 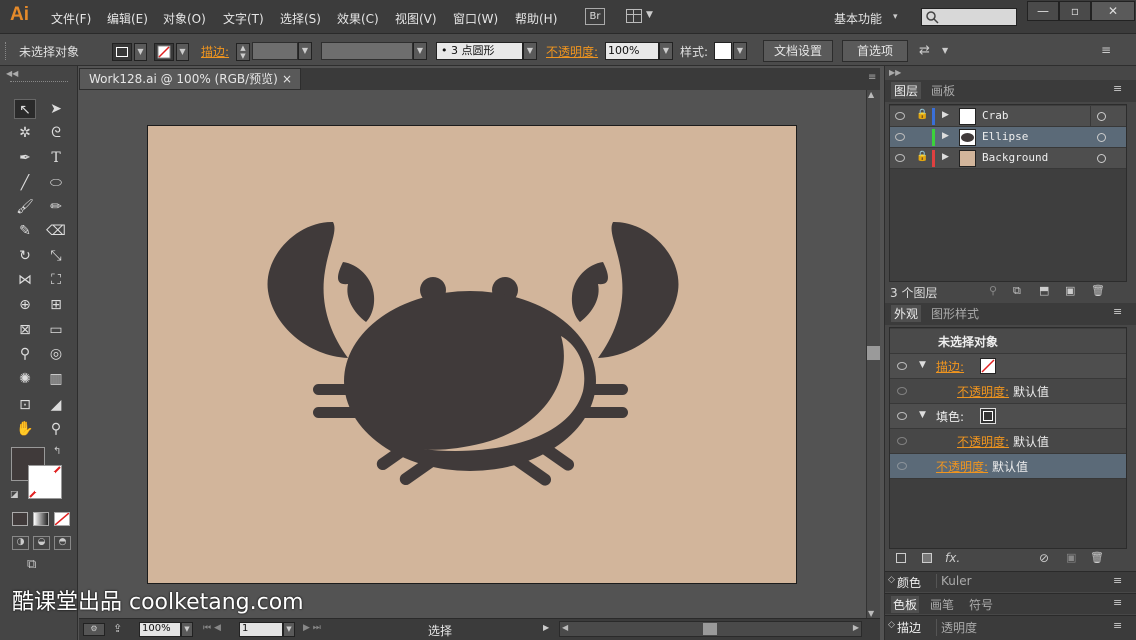 I want to click on column-graph-tool-icon: ▥, so click(x=56, y=379).